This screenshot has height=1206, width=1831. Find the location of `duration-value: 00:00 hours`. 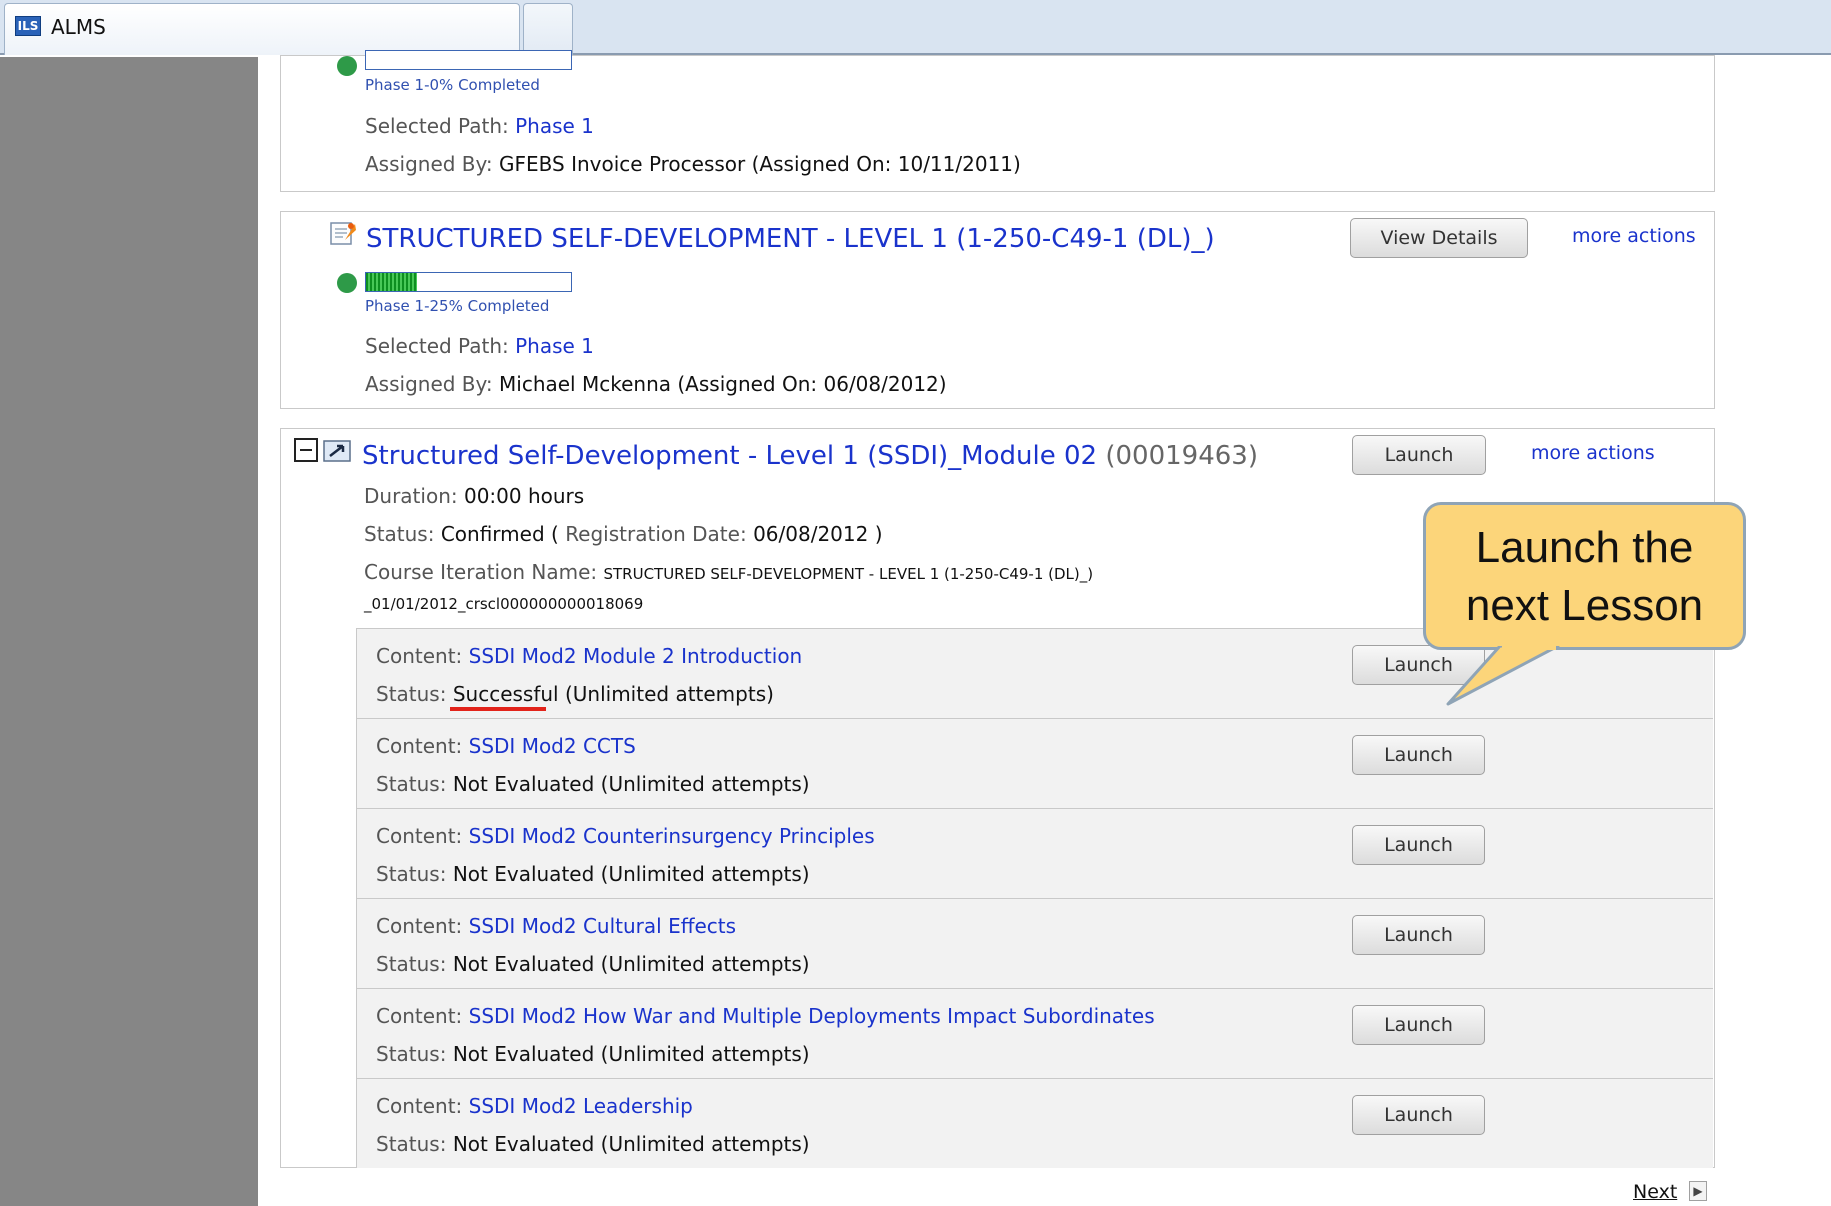

duration-value: 00:00 hours is located at coordinates (524, 496).